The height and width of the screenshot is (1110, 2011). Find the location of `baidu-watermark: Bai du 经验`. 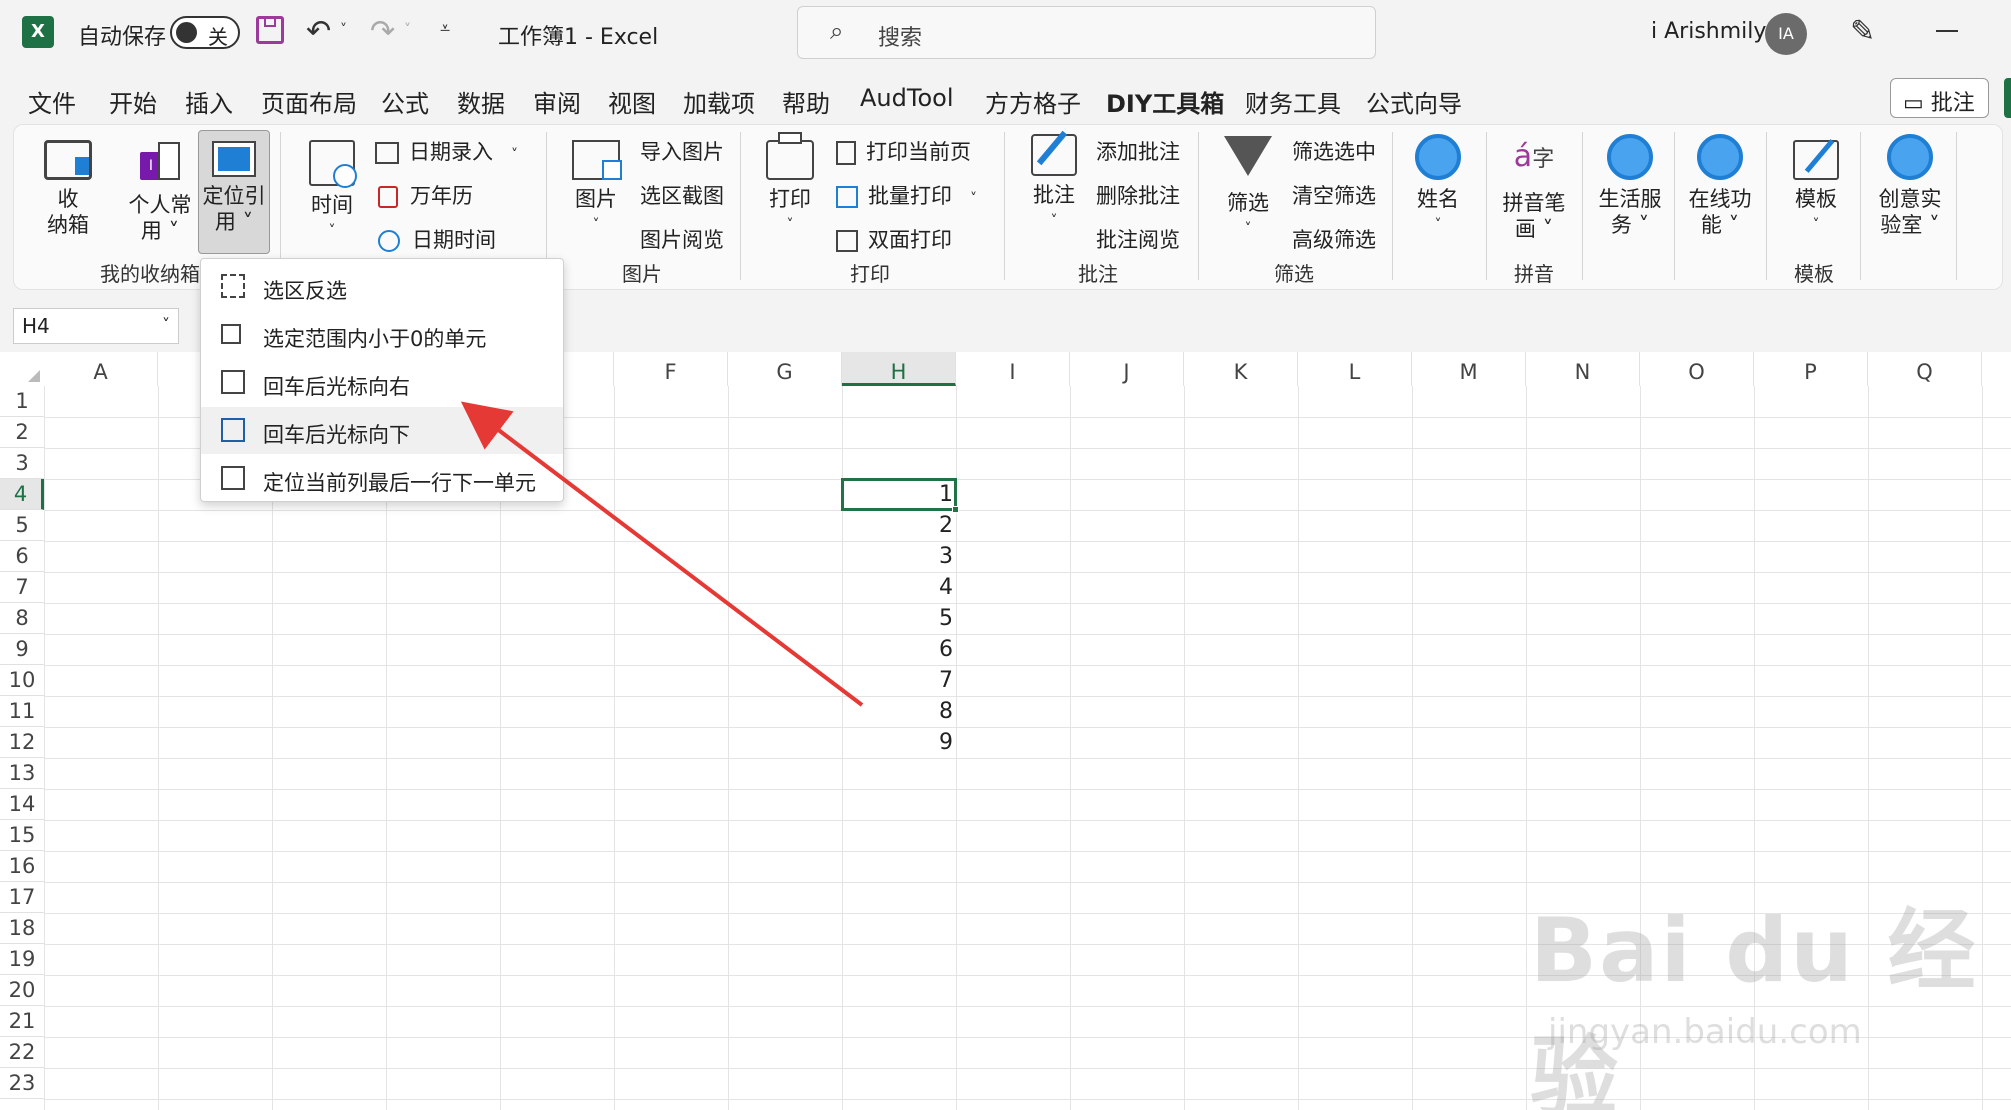

baidu-watermark: Bai du 经验 is located at coordinates (1754, 1004).